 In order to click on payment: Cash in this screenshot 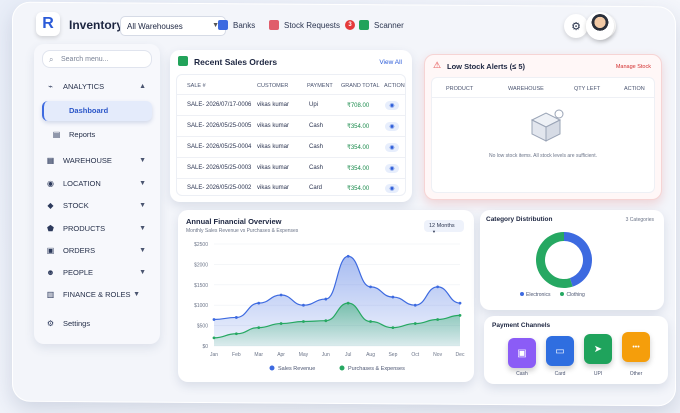, I will do `click(316, 147)`.